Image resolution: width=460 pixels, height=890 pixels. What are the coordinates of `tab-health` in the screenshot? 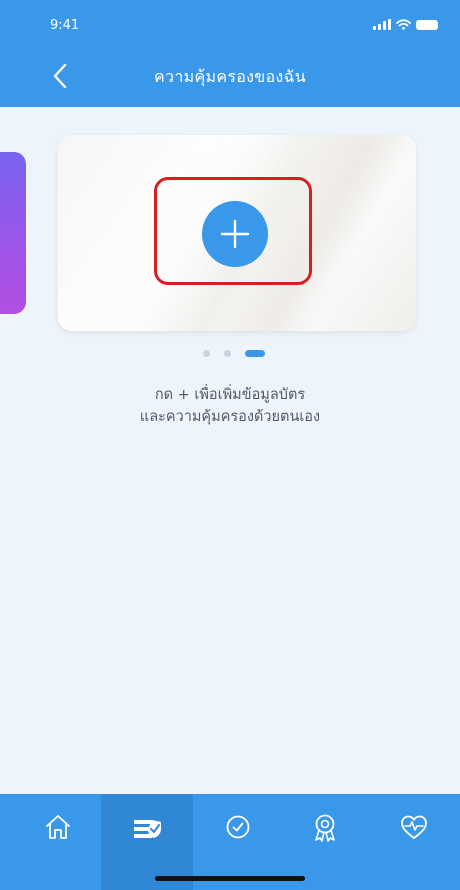 It's located at (414, 842).